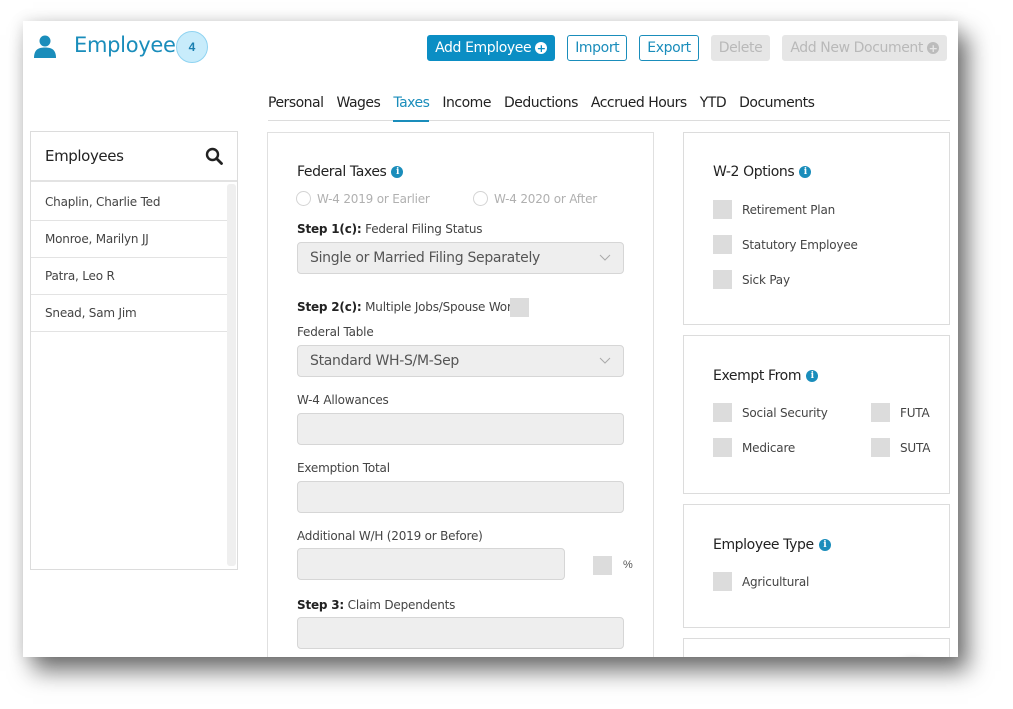 Image resolution: width=1013 pixels, height=709 pixels. Describe the element at coordinates (754, 172) in the screenshot. I see `w2-options-title: W-2 Options` at that location.